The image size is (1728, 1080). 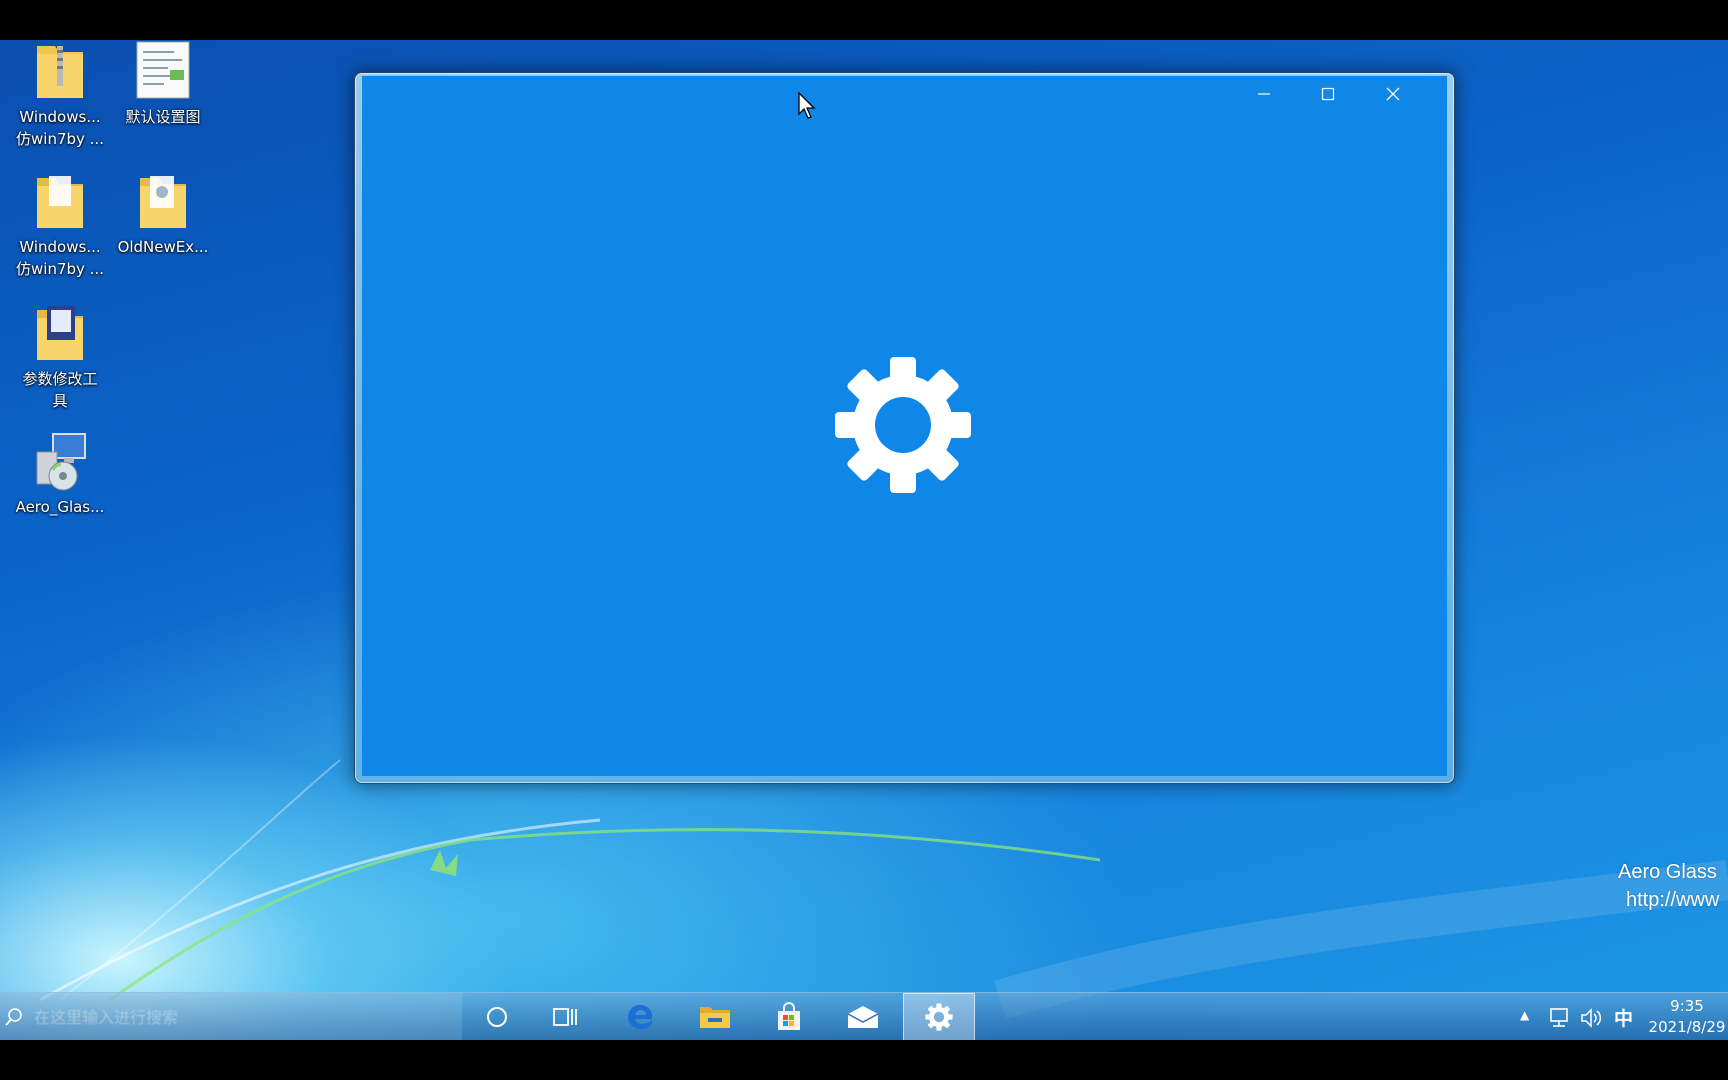 I want to click on edge-icon, so click(x=640, y=1017).